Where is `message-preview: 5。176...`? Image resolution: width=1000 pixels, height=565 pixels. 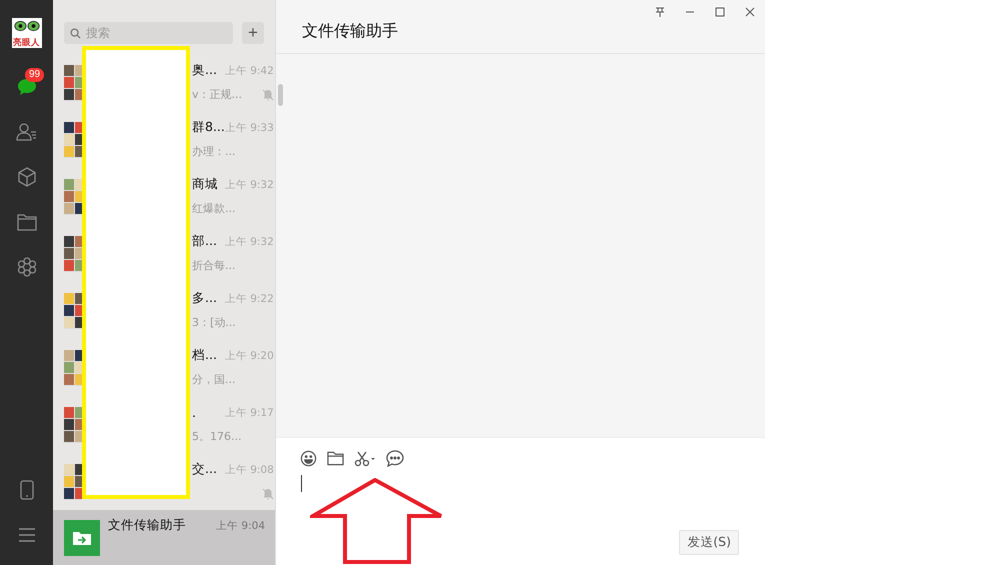 message-preview: 5。176... is located at coordinates (217, 436).